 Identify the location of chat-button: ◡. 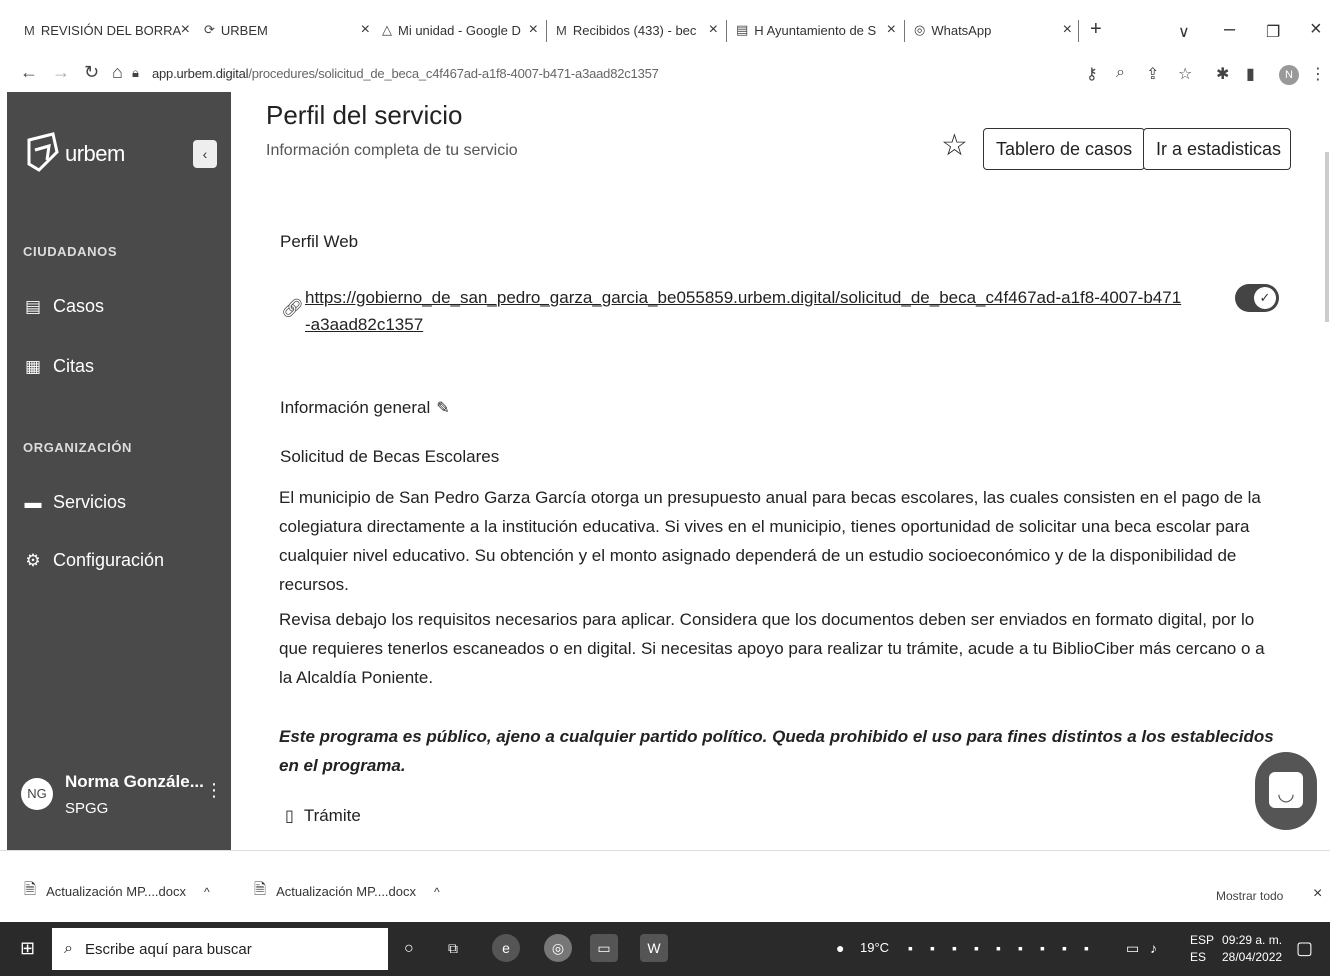
(1286, 791).